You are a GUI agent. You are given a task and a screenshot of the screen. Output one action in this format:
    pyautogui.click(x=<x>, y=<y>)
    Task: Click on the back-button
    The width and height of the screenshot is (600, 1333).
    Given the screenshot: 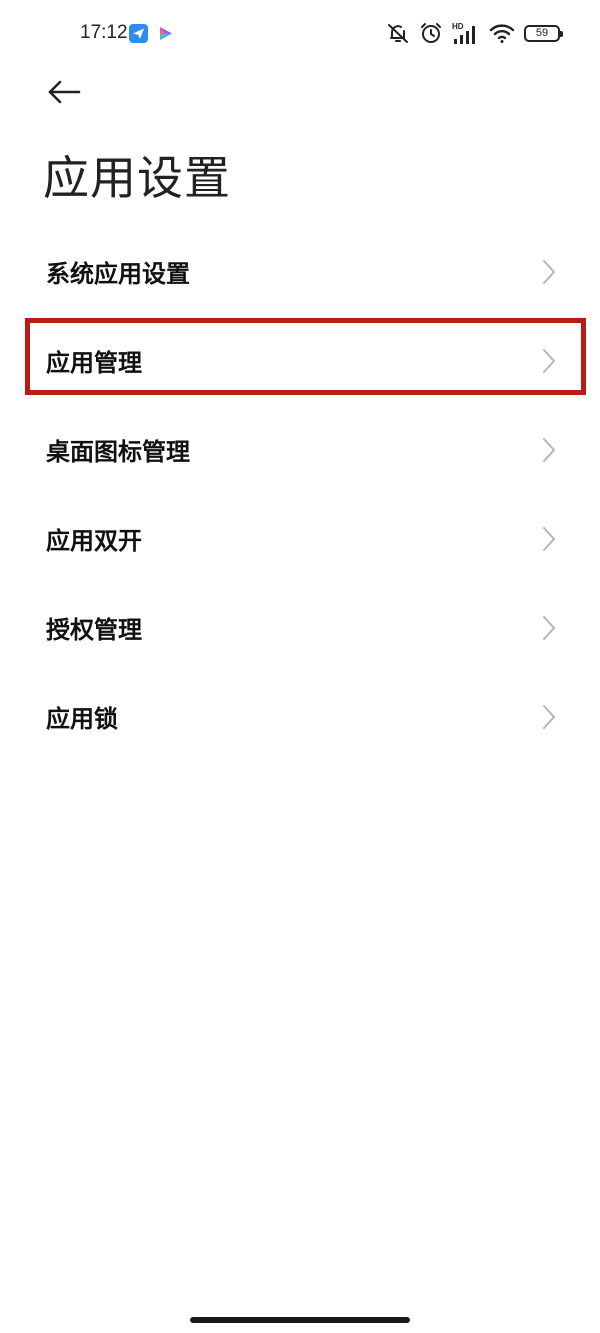 What is the action you would take?
    pyautogui.click(x=64, y=94)
    